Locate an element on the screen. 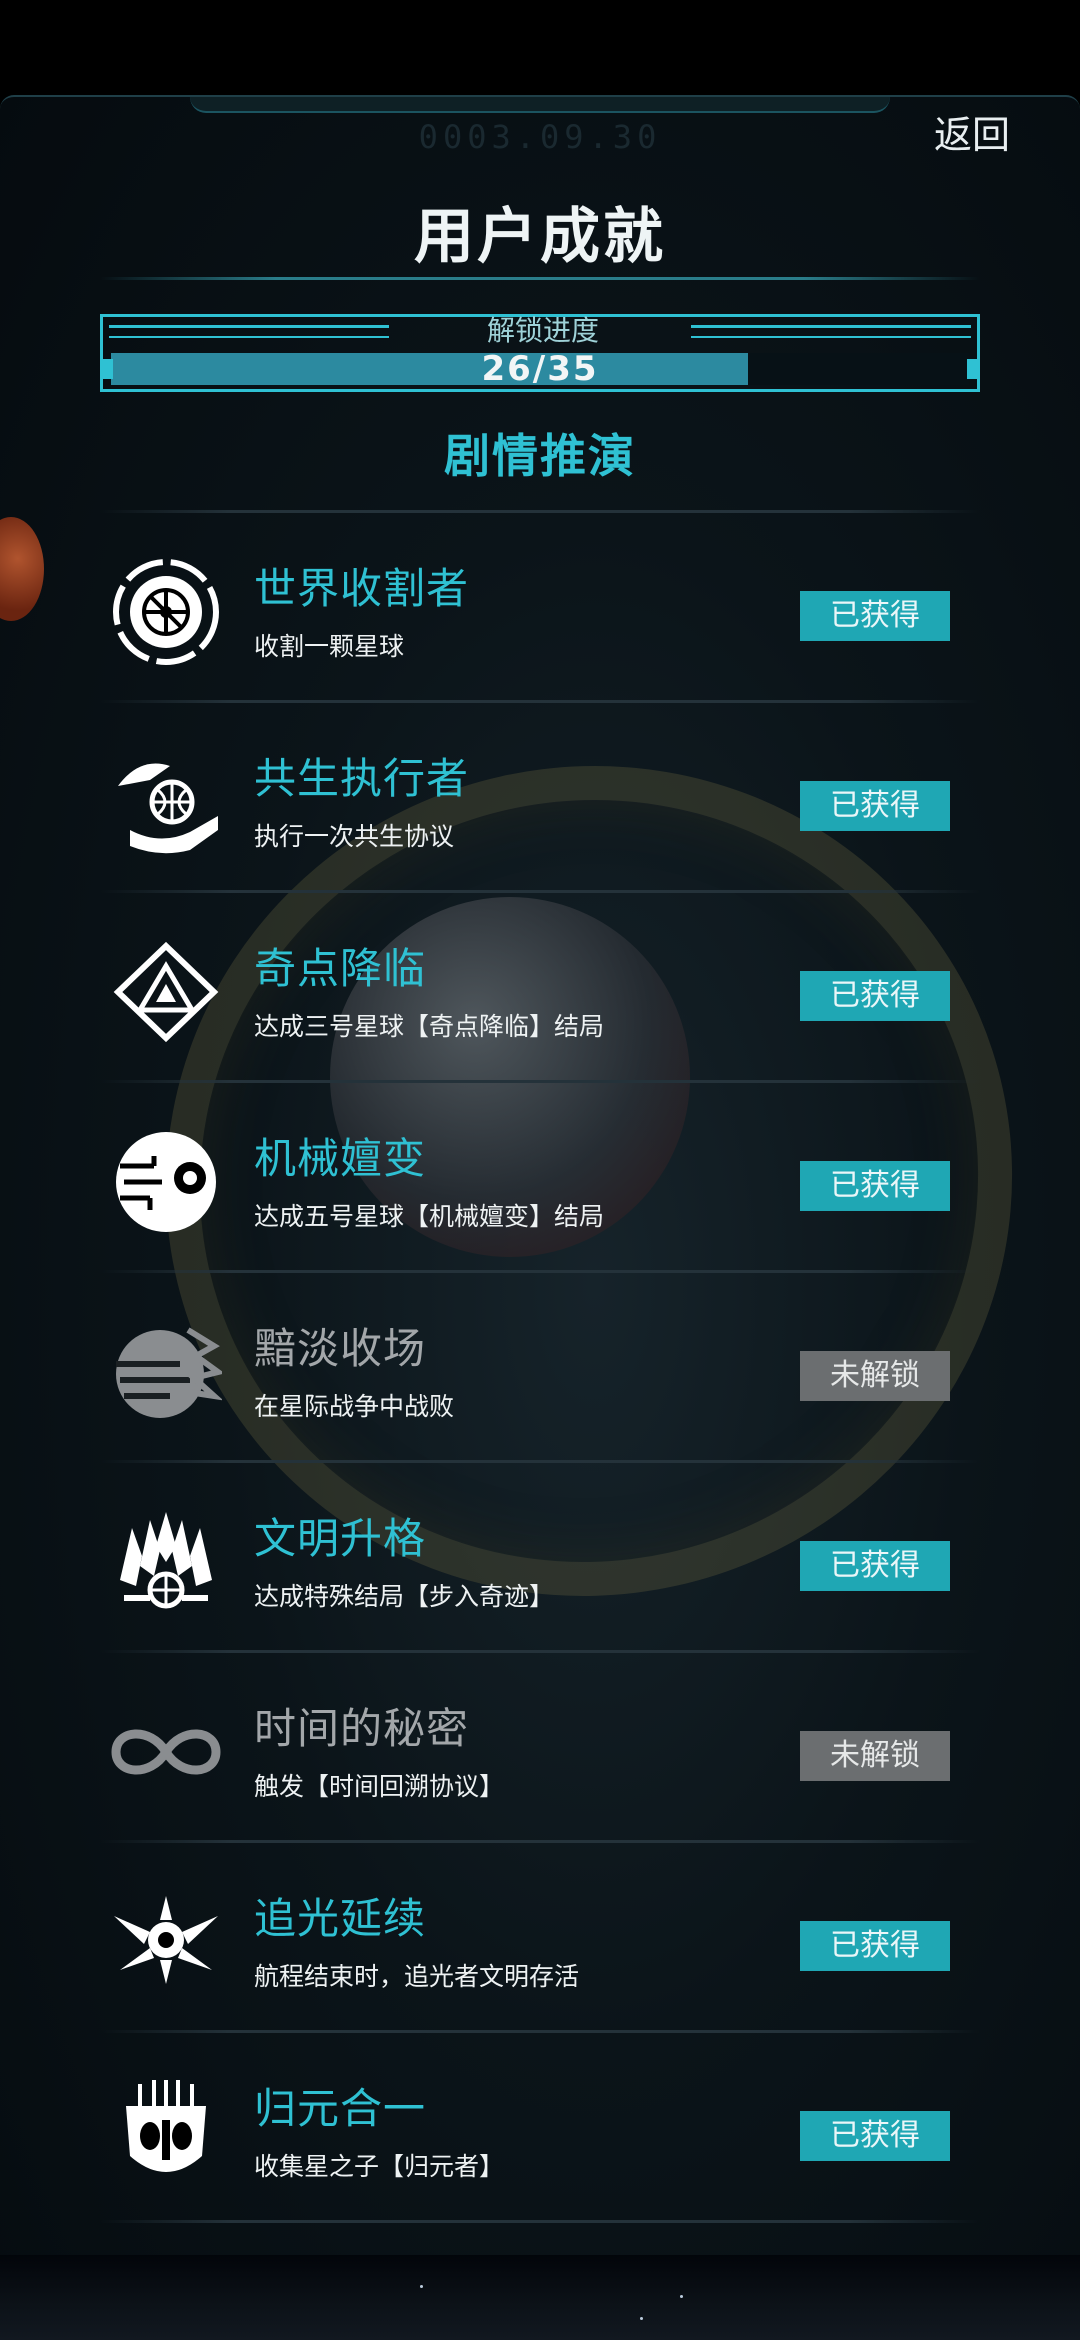 The width and height of the screenshot is (1080, 2340). achievement-desc: 收集星之子【归元者】 is located at coordinates (379, 2166).